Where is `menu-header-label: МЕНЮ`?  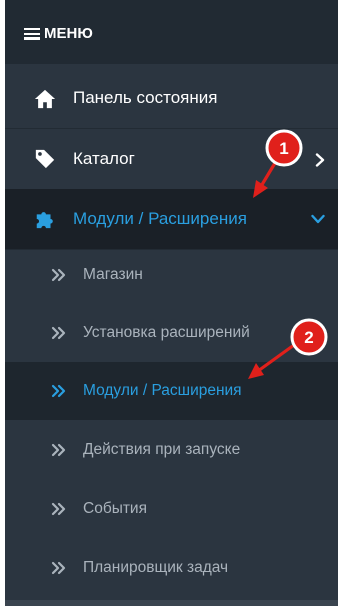
menu-header-label: МЕНЮ is located at coordinates (68, 33).